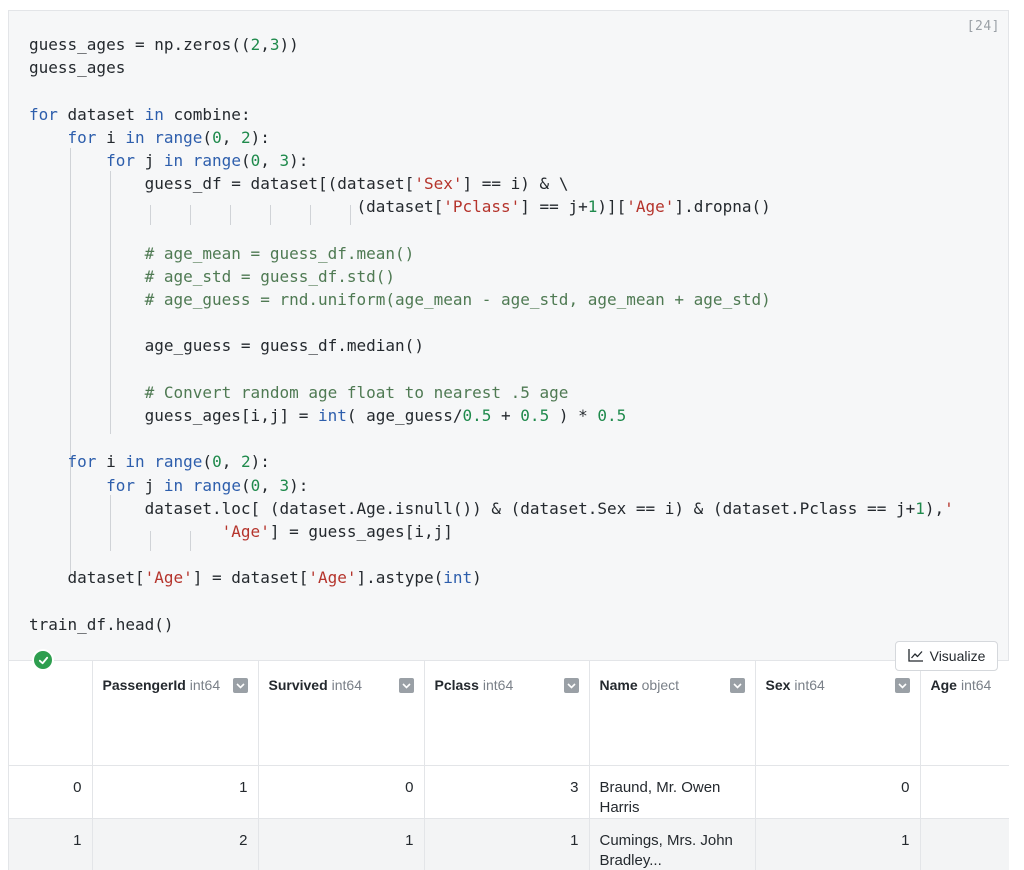 Image resolution: width=1024 pixels, height=870 pixels. I want to click on row-index: 0, so click(51, 792).